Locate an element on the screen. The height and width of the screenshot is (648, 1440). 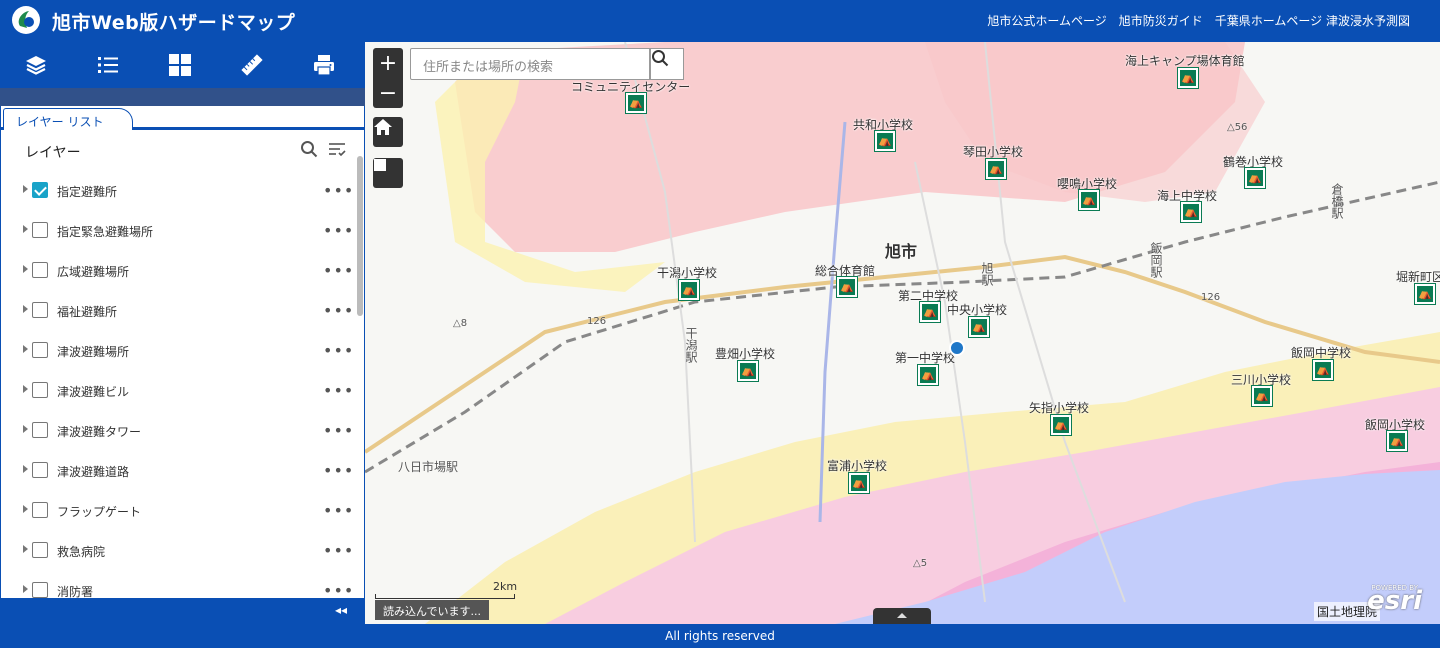
poi-label: 琴田小学校 is located at coordinates (993, 152).